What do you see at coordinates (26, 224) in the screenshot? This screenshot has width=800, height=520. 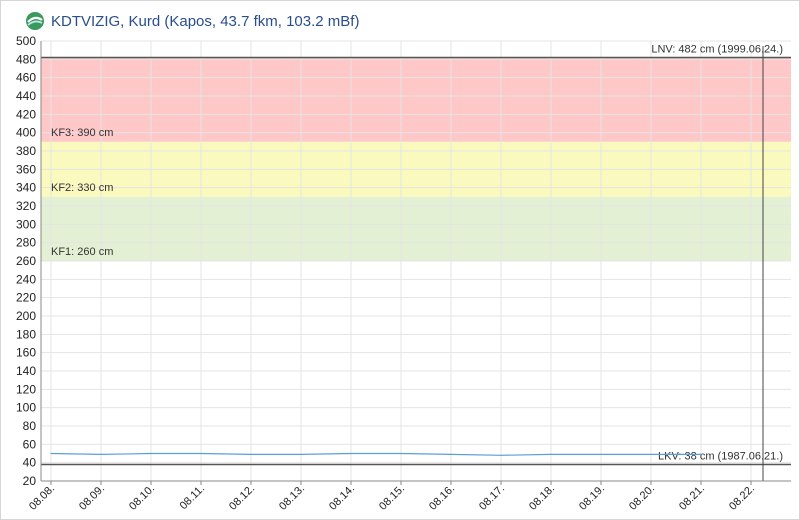 I see `y-tick-label: 300` at bounding box center [26, 224].